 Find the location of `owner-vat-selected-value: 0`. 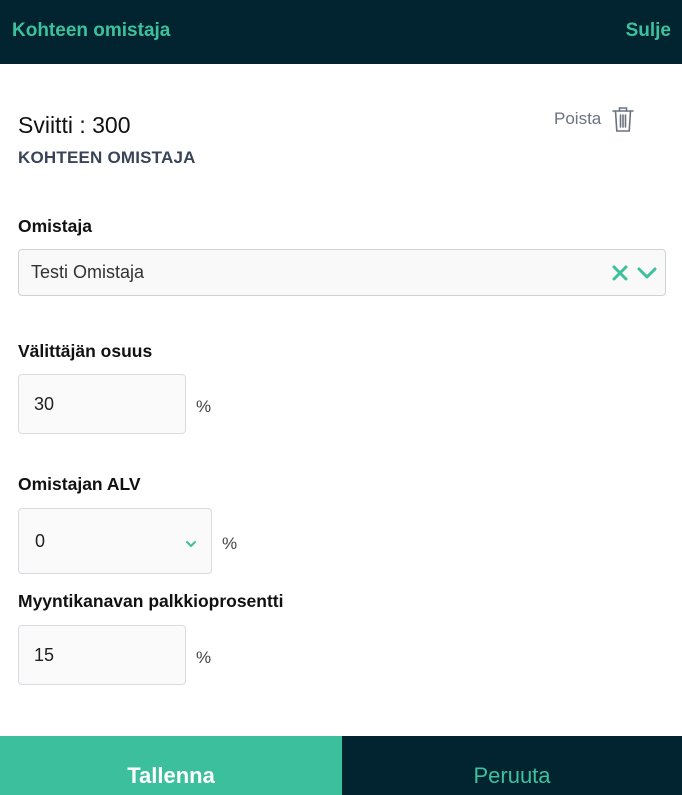

owner-vat-selected-value: 0 is located at coordinates (40, 541).